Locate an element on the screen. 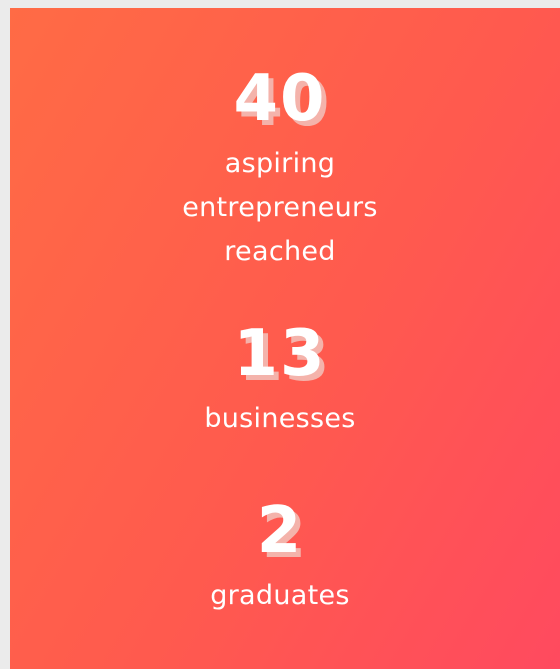 This screenshot has height=669, width=560. stat-label: businesses is located at coordinates (280, 416).